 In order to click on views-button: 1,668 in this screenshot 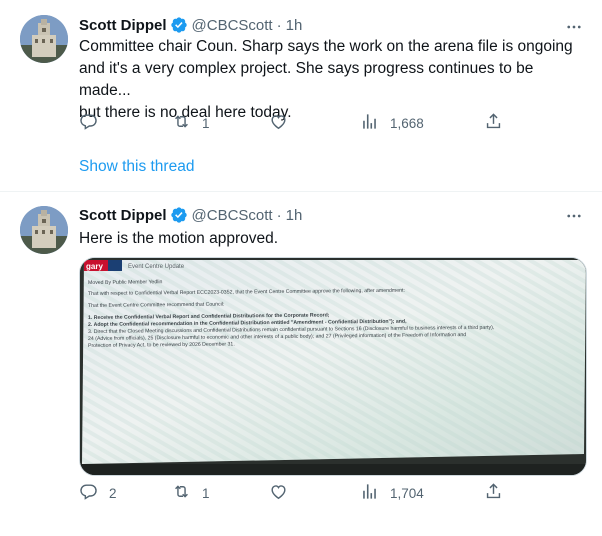, I will do `click(392, 123)`.